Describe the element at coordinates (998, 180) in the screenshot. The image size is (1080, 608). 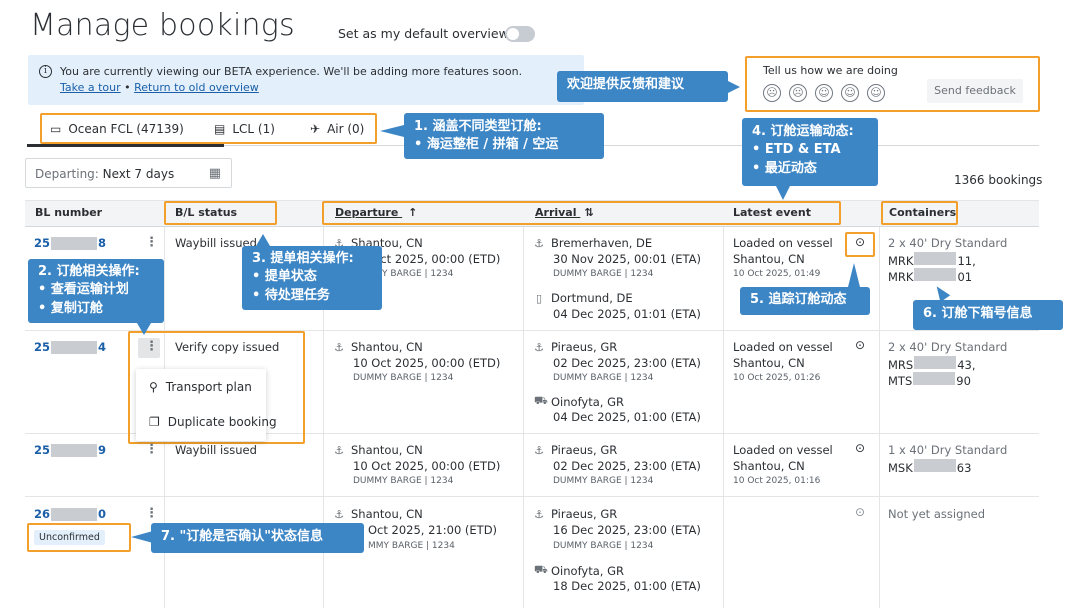
I see `bookings-count: 1366 bookings` at that location.